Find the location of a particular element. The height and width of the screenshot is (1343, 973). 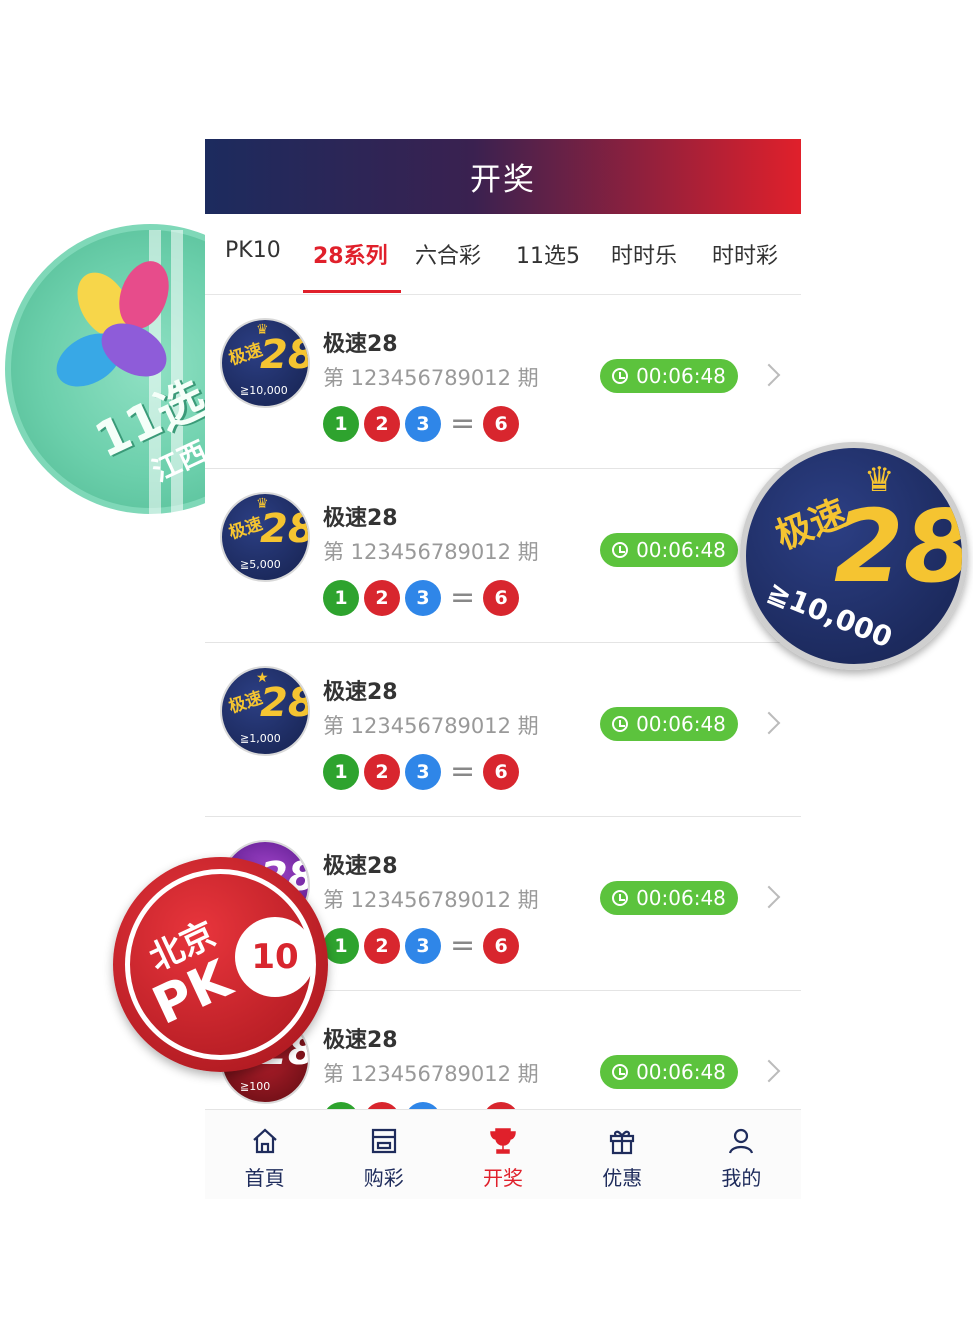

category-tabs: PK10 28系列 六合彩 11选5 时时乐 时时彩 is located at coordinates (503, 254).